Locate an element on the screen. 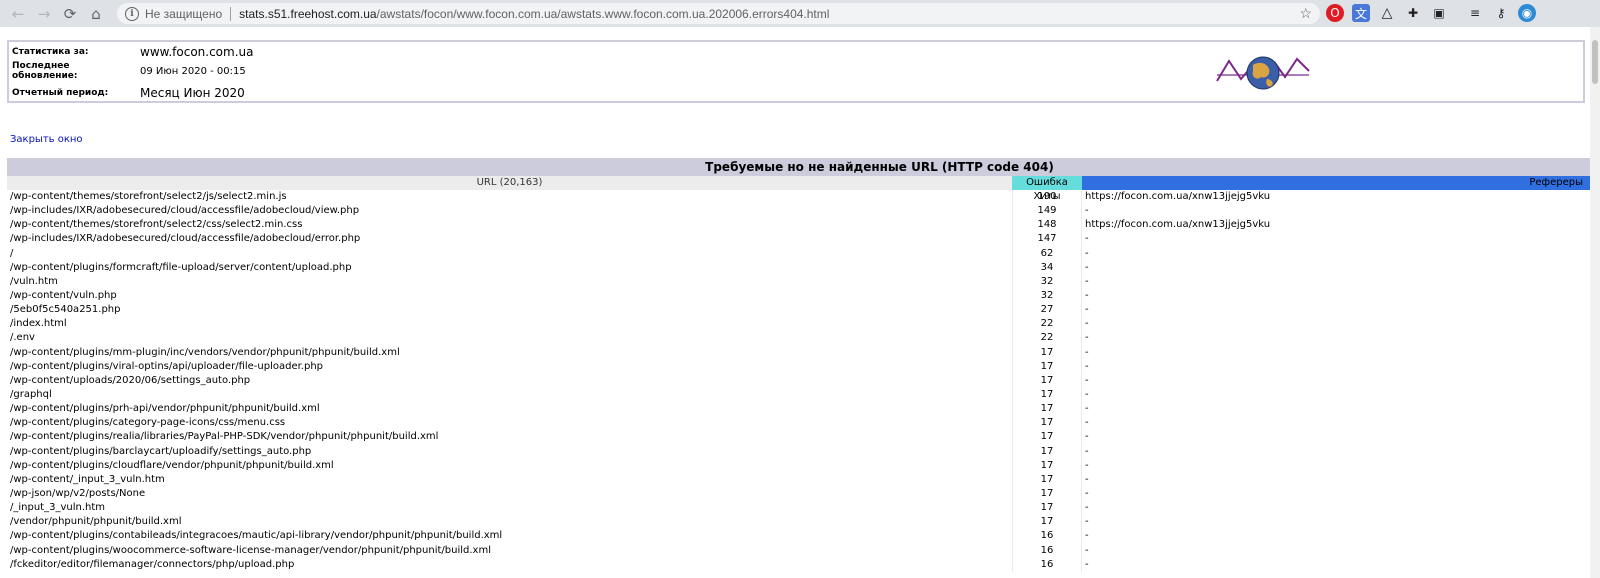  stats-row: Статистика за: www.focon.com.ua is located at coordinates (132, 52).